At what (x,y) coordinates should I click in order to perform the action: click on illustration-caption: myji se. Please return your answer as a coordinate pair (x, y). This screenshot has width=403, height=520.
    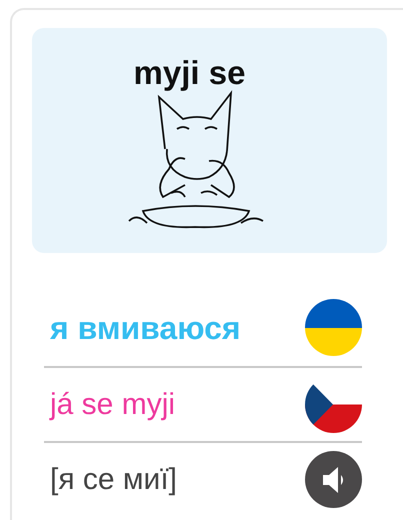
    Looking at the image, I should click on (190, 72).